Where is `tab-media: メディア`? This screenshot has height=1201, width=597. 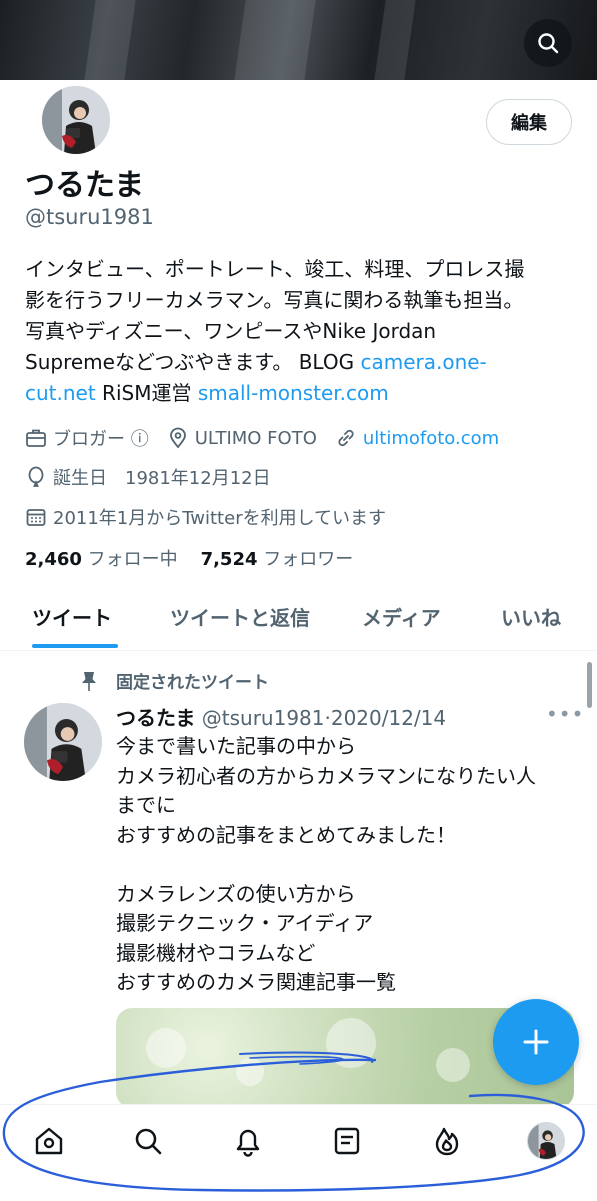
tab-media: メディア is located at coordinates (401, 616).